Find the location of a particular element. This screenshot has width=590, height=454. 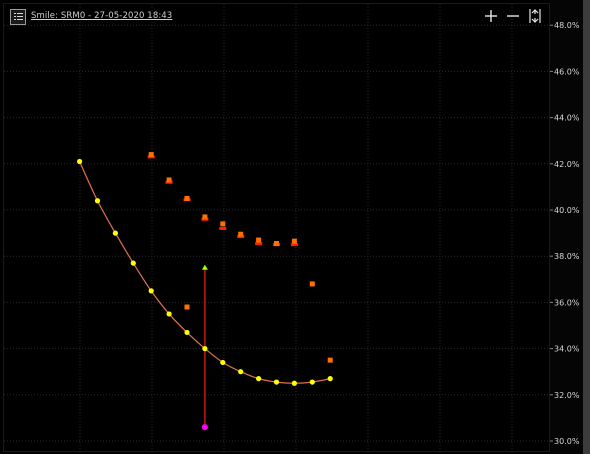

y-tick-label: 48.0% is located at coordinates (567, 25).